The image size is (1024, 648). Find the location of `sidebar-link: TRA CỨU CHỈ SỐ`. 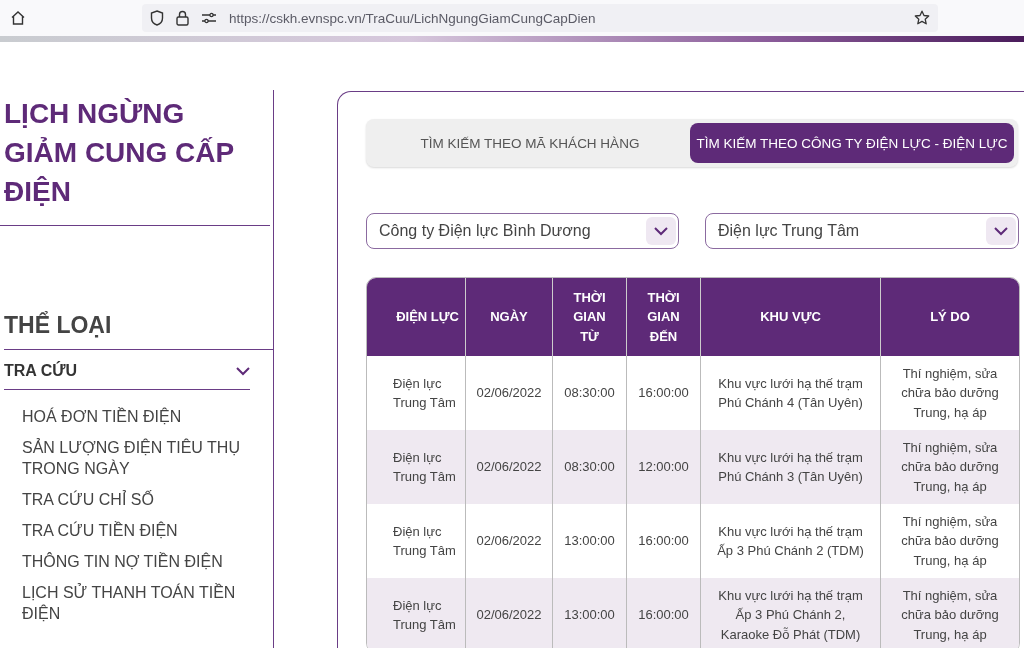

sidebar-link: TRA CỨU CHỈ SỐ is located at coordinates (137, 499).